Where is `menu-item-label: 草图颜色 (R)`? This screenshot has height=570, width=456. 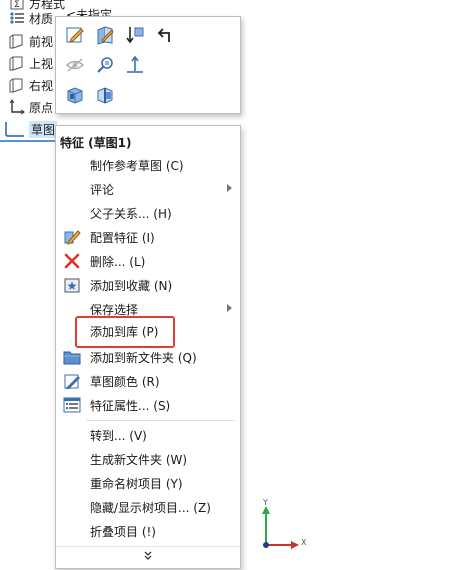
menu-item-label: 草图颜色 (R) is located at coordinates (125, 382).